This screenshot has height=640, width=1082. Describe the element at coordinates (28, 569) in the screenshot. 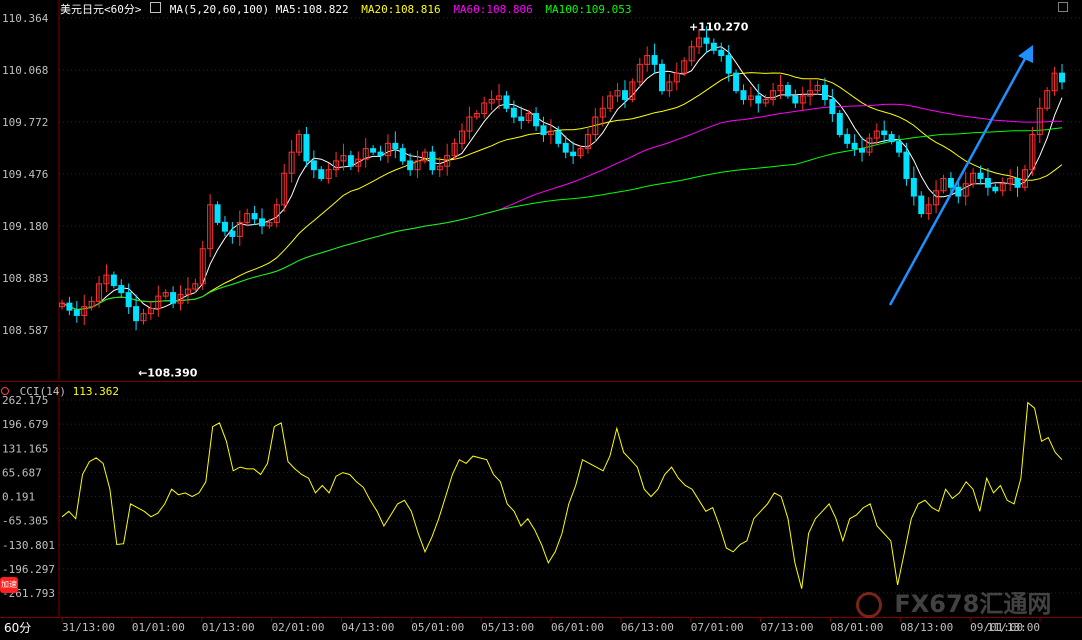

I see `cci-tick-label: -196.297` at that location.